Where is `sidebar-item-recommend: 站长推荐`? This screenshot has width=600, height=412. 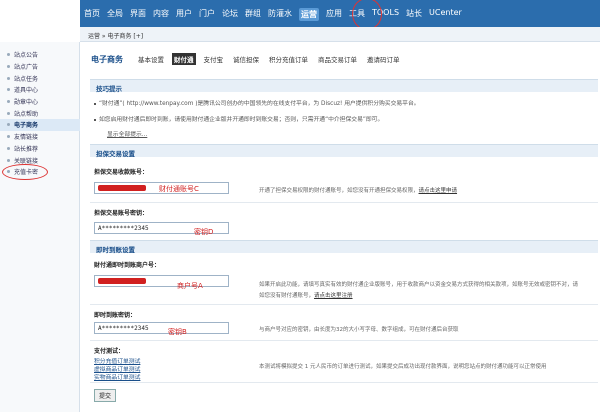 sidebar-item-recommend: 站长推荐 is located at coordinates (40, 149).